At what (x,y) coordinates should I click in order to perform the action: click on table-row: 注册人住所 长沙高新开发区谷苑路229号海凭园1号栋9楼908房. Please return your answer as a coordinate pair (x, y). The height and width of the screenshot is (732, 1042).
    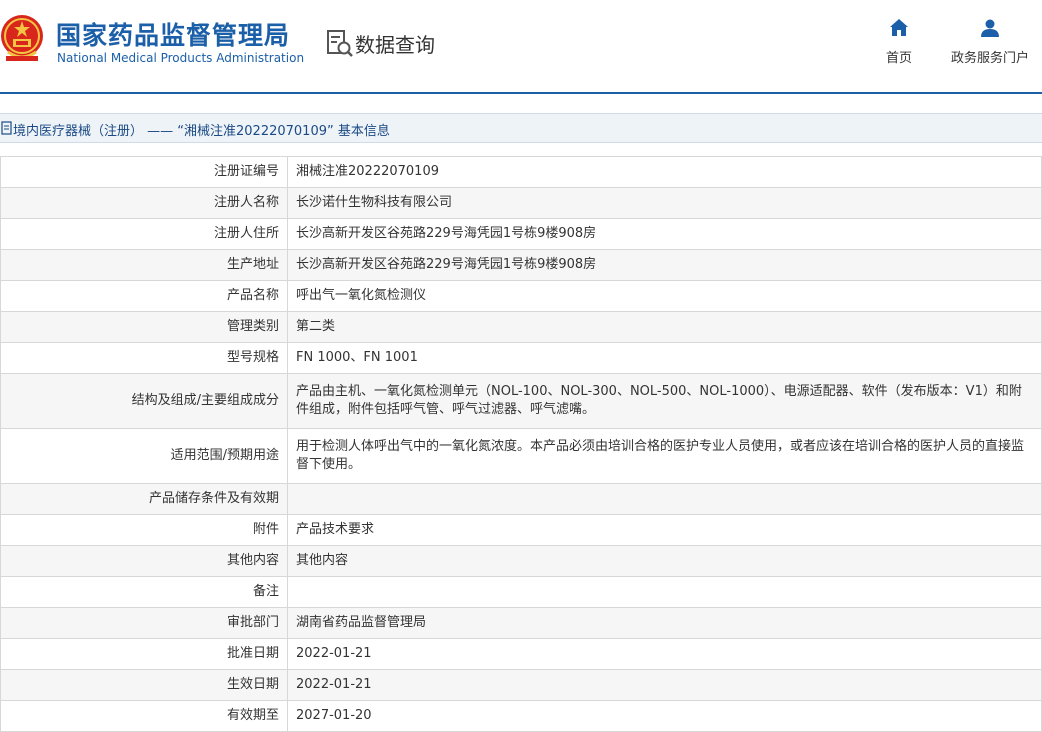
    Looking at the image, I should click on (521, 234).